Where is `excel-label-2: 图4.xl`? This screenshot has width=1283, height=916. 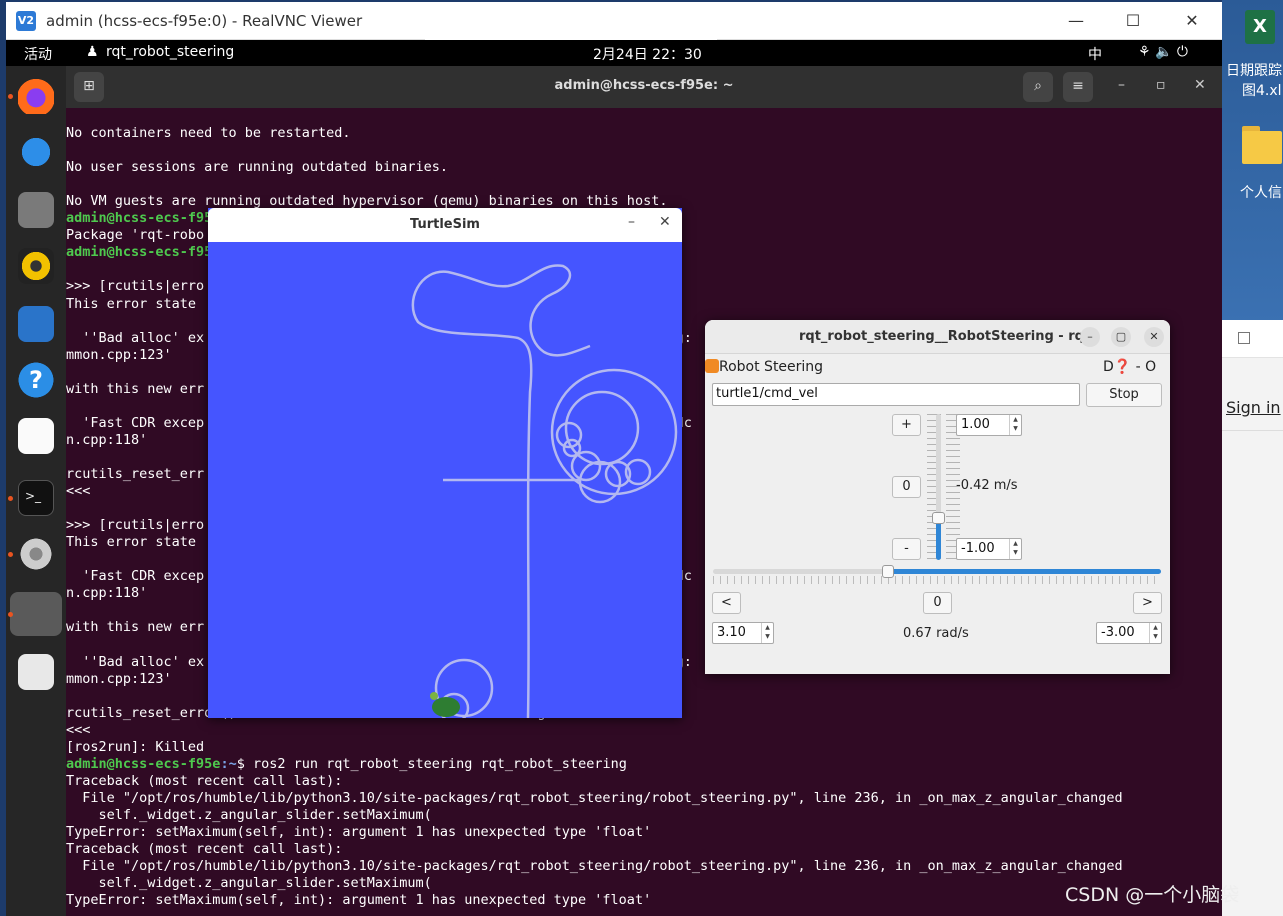
excel-label-2: 图4.xl is located at coordinates (1262, 91).